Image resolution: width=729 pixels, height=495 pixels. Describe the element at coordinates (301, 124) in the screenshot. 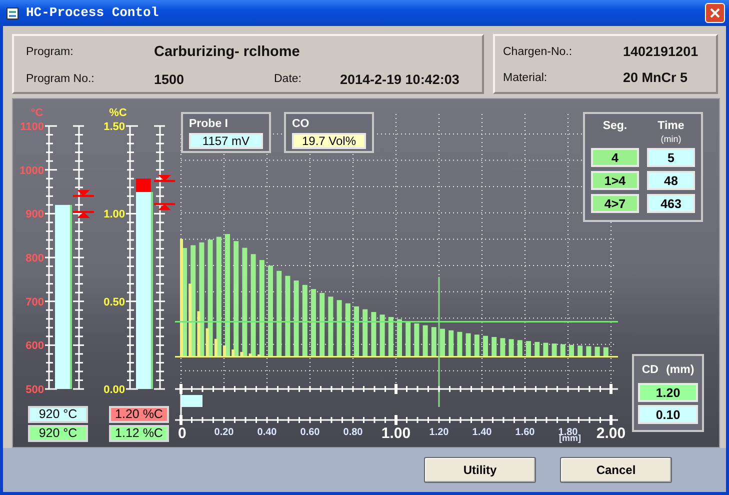

I see `panel-label: CO` at that location.